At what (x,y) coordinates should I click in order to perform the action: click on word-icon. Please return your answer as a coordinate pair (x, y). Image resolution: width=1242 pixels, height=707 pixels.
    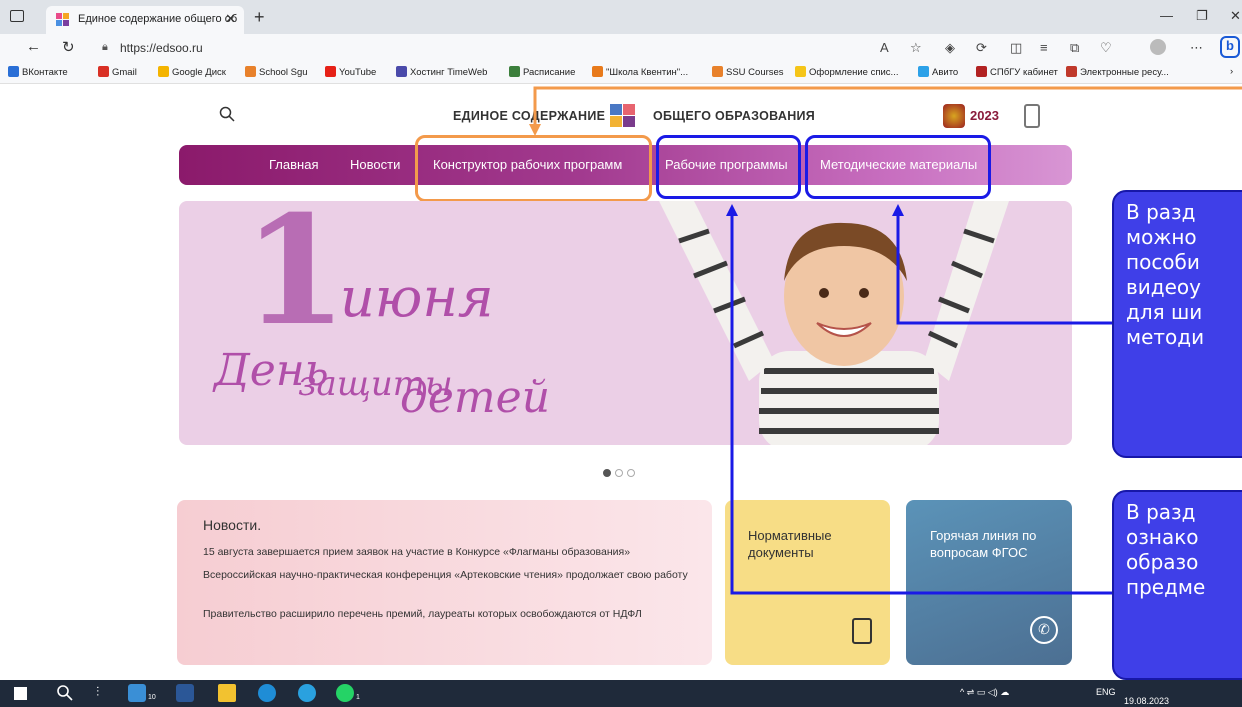
    Looking at the image, I should click on (185, 693).